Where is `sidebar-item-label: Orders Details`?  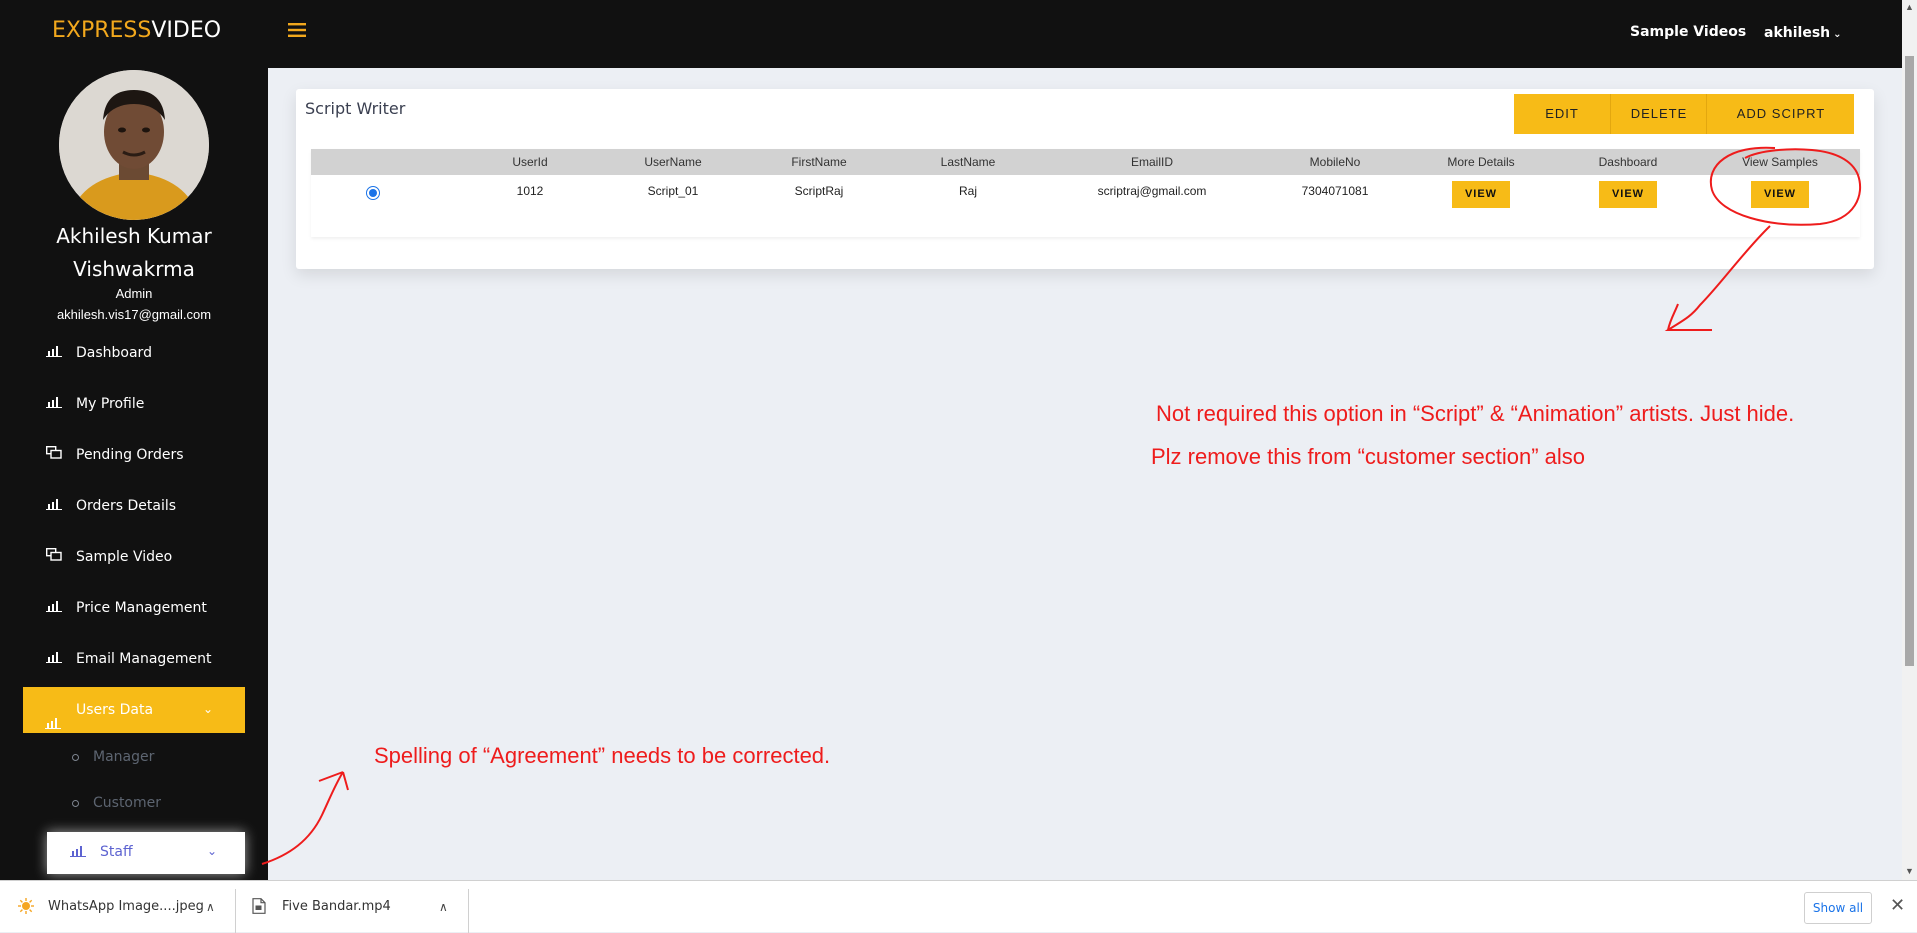
sidebar-item-label: Orders Details is located at coordinates (126, 506).